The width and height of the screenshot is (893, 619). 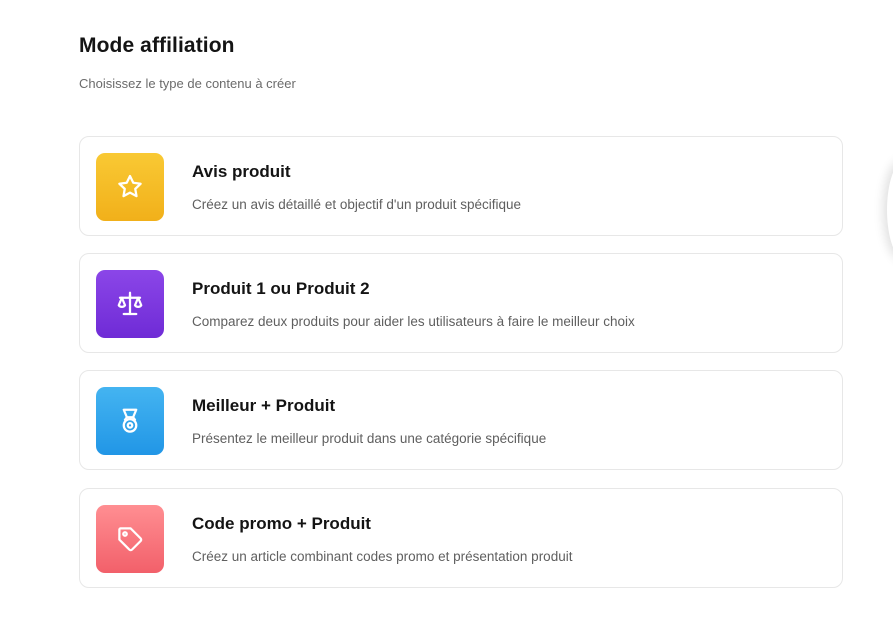 I want to click on option-title: Avis produit, so click(x=241, y=171).